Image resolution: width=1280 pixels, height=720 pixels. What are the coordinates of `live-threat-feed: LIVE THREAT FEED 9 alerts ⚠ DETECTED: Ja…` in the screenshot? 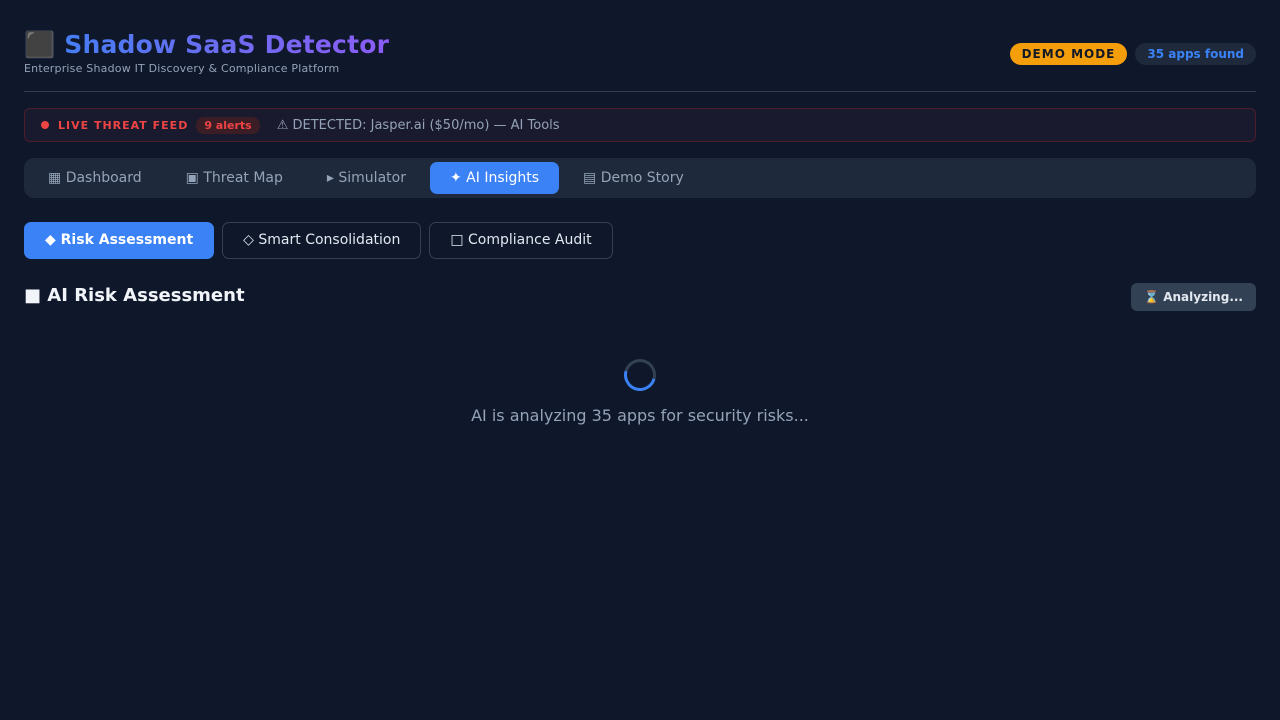 It's located at (640, 125).